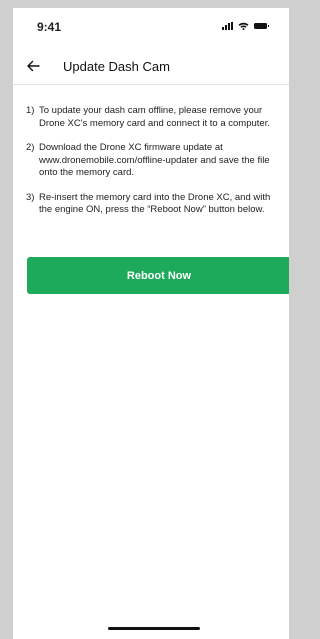 The width and height of the screenshot is (320, 639). What do you see at coordinates (151, 26) in the screenshot?
I see `status-bar: 9:41` at bounding box center [151, 26].